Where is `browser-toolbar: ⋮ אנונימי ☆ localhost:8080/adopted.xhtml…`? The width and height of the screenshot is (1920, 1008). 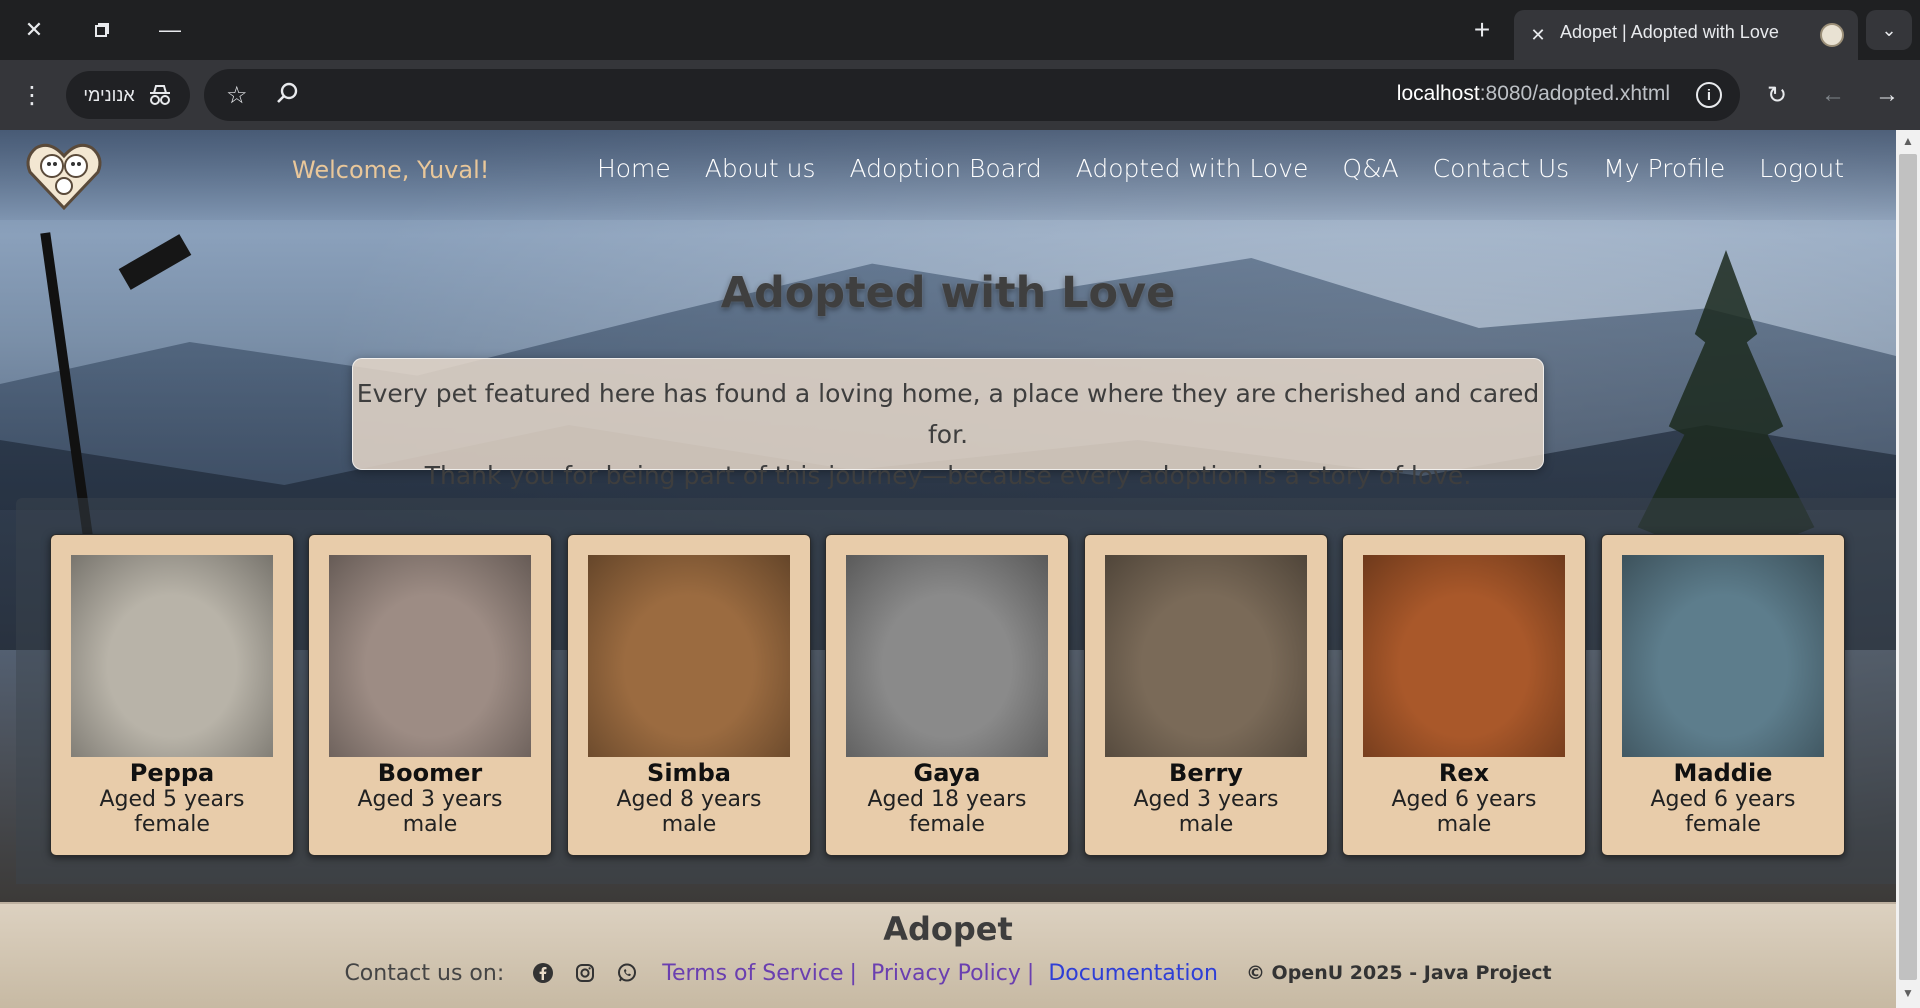
browser-toolbar: ⋮ אנונימי ☆ localhost:8080/adopted.xhtml… is located at coordinates (960, 95).